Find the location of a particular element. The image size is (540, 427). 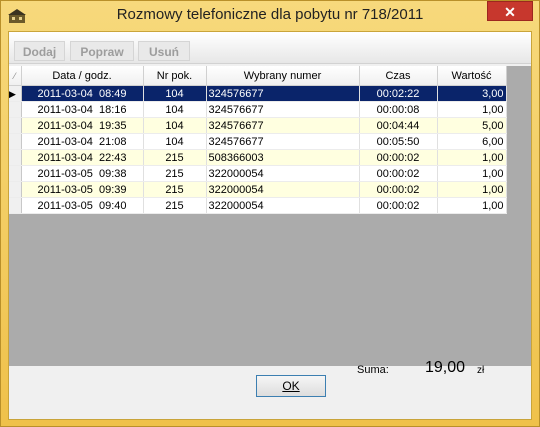

column-header-value: Wartość is located at coordinates (472, 76).